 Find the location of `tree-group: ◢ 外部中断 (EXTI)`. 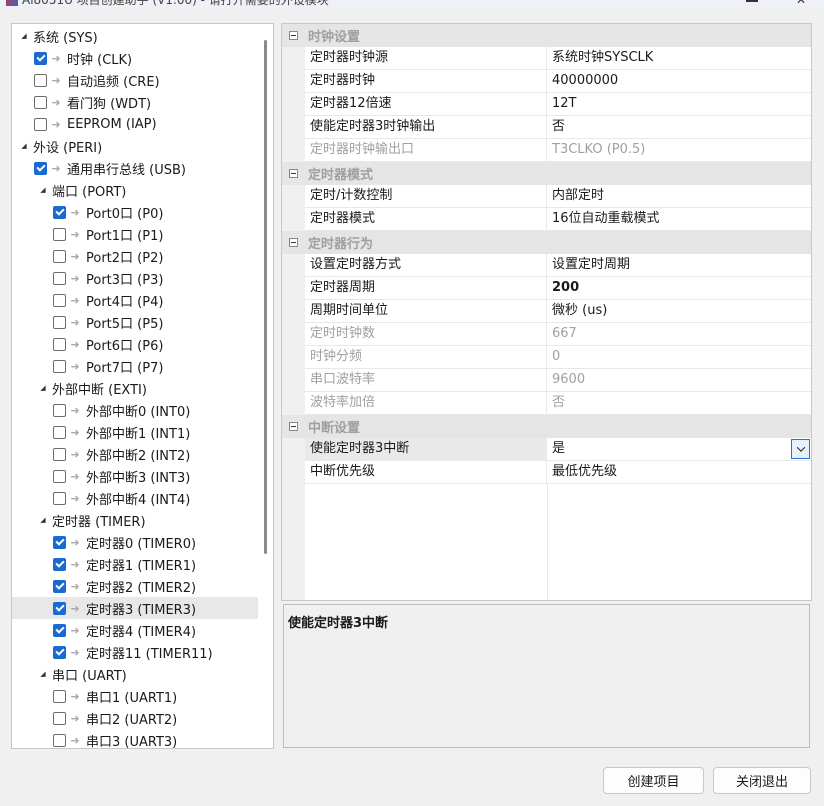

tree-group: ◢ 外部中断 (EXTI) is located at coordinates (135, 388).